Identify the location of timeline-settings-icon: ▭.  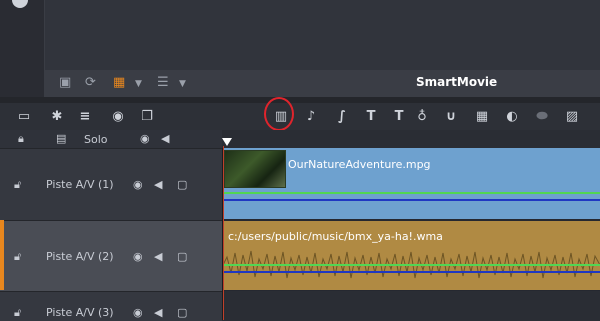
(24, 116).